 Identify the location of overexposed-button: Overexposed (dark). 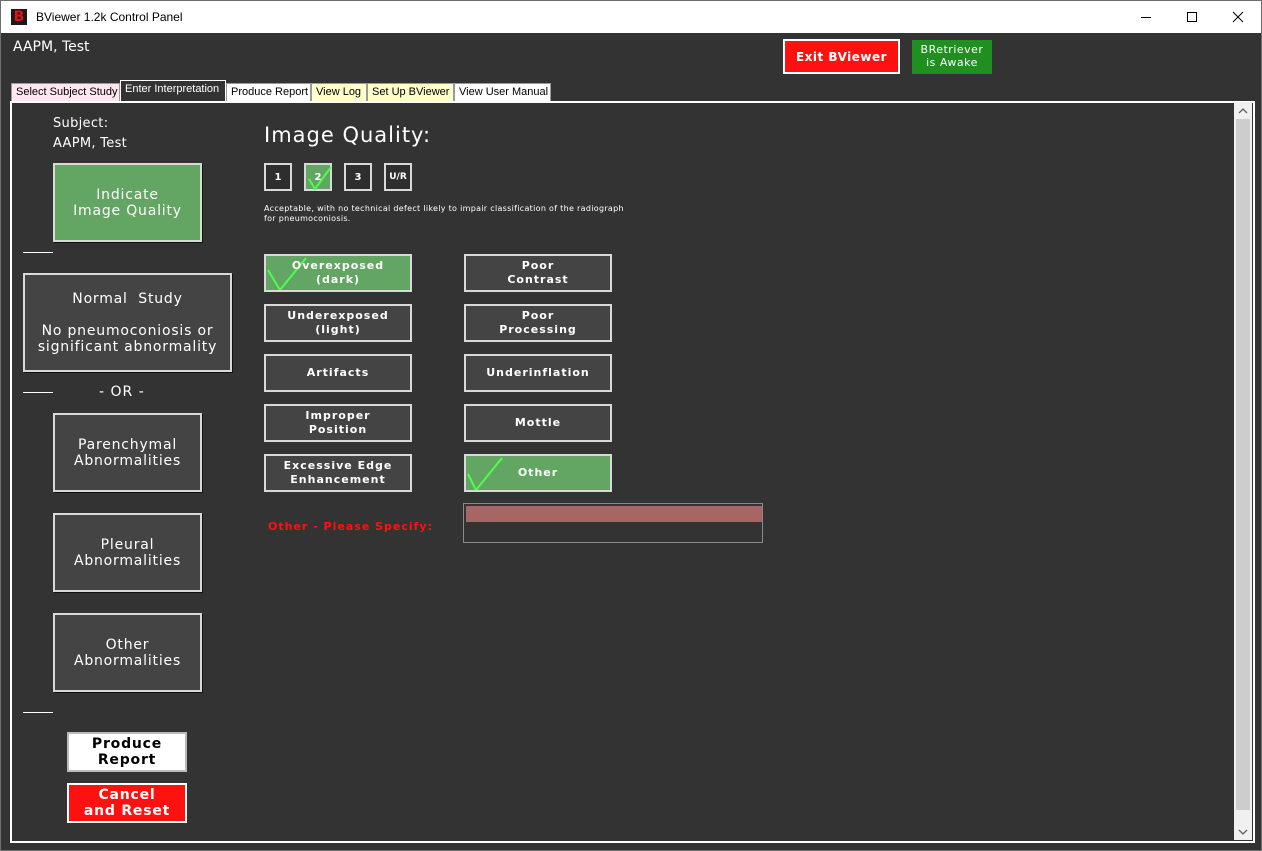
(338, 273).